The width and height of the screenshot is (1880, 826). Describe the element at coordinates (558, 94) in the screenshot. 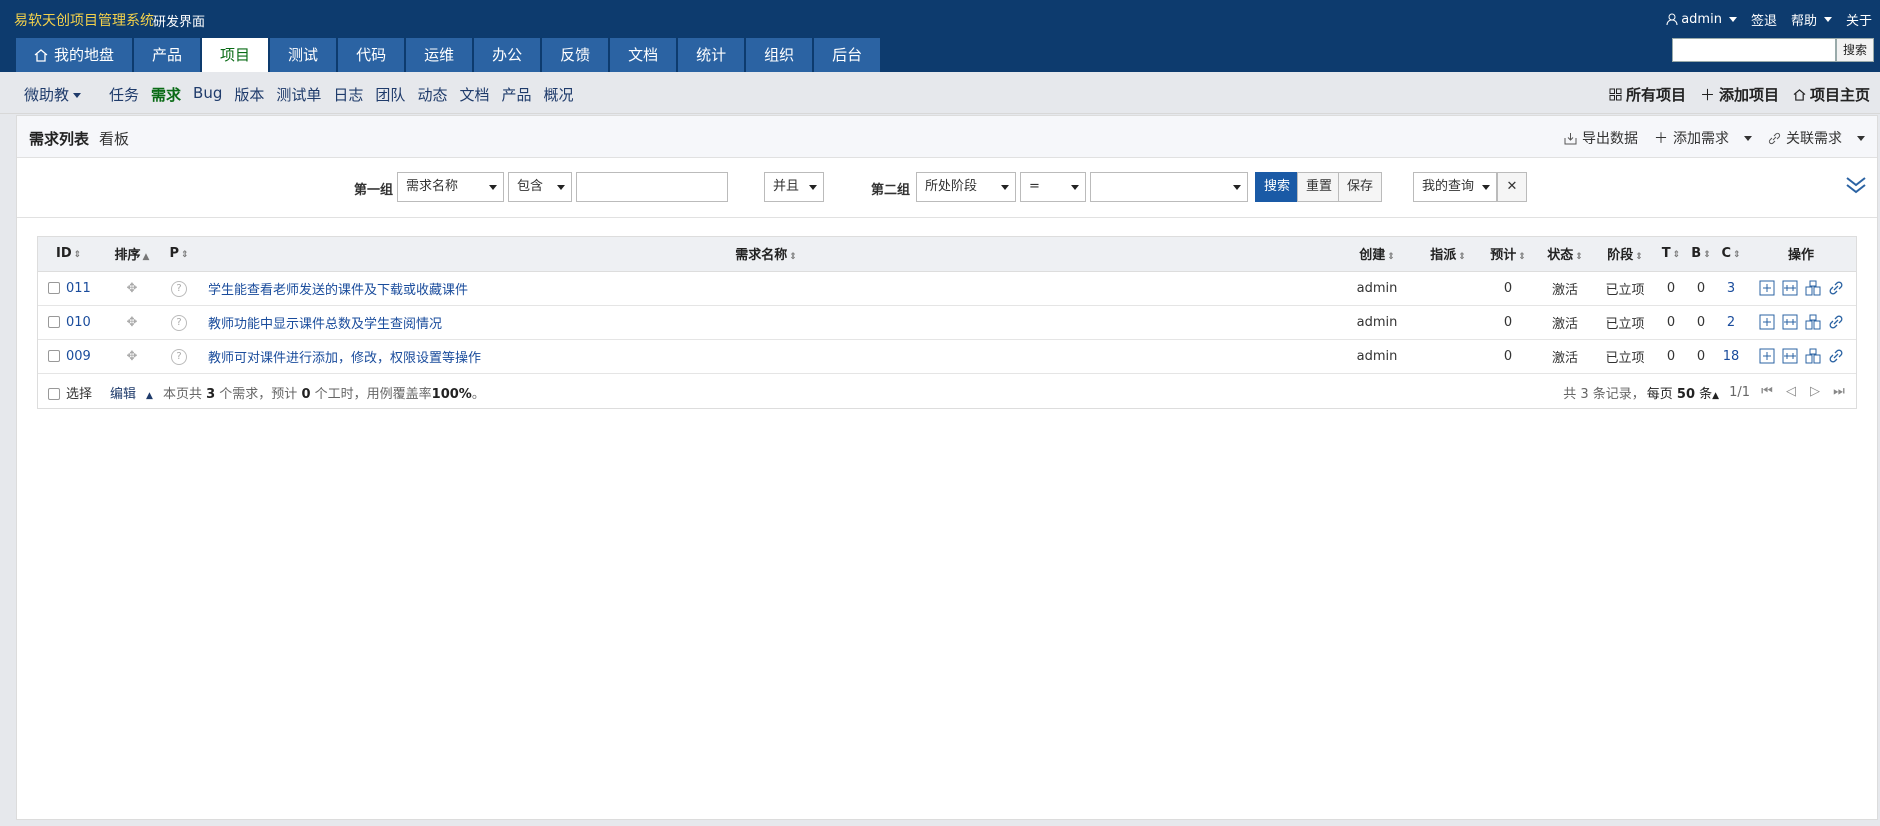

I see `subnav-overview: 概况` at that location.